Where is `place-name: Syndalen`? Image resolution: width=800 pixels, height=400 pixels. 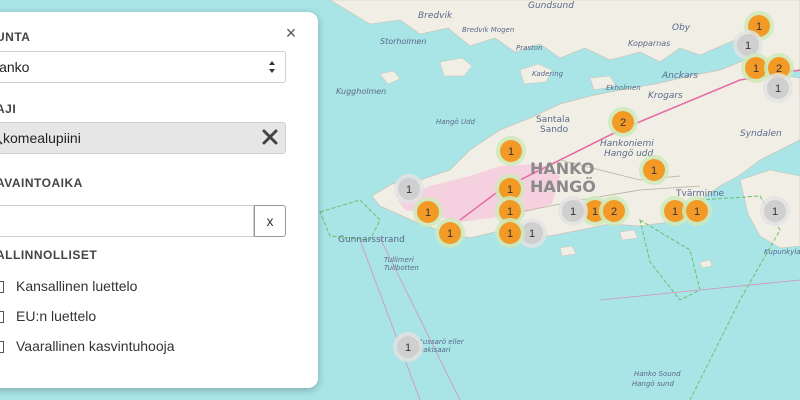 place-name: Syndalen is located at coordinates (761, 134).